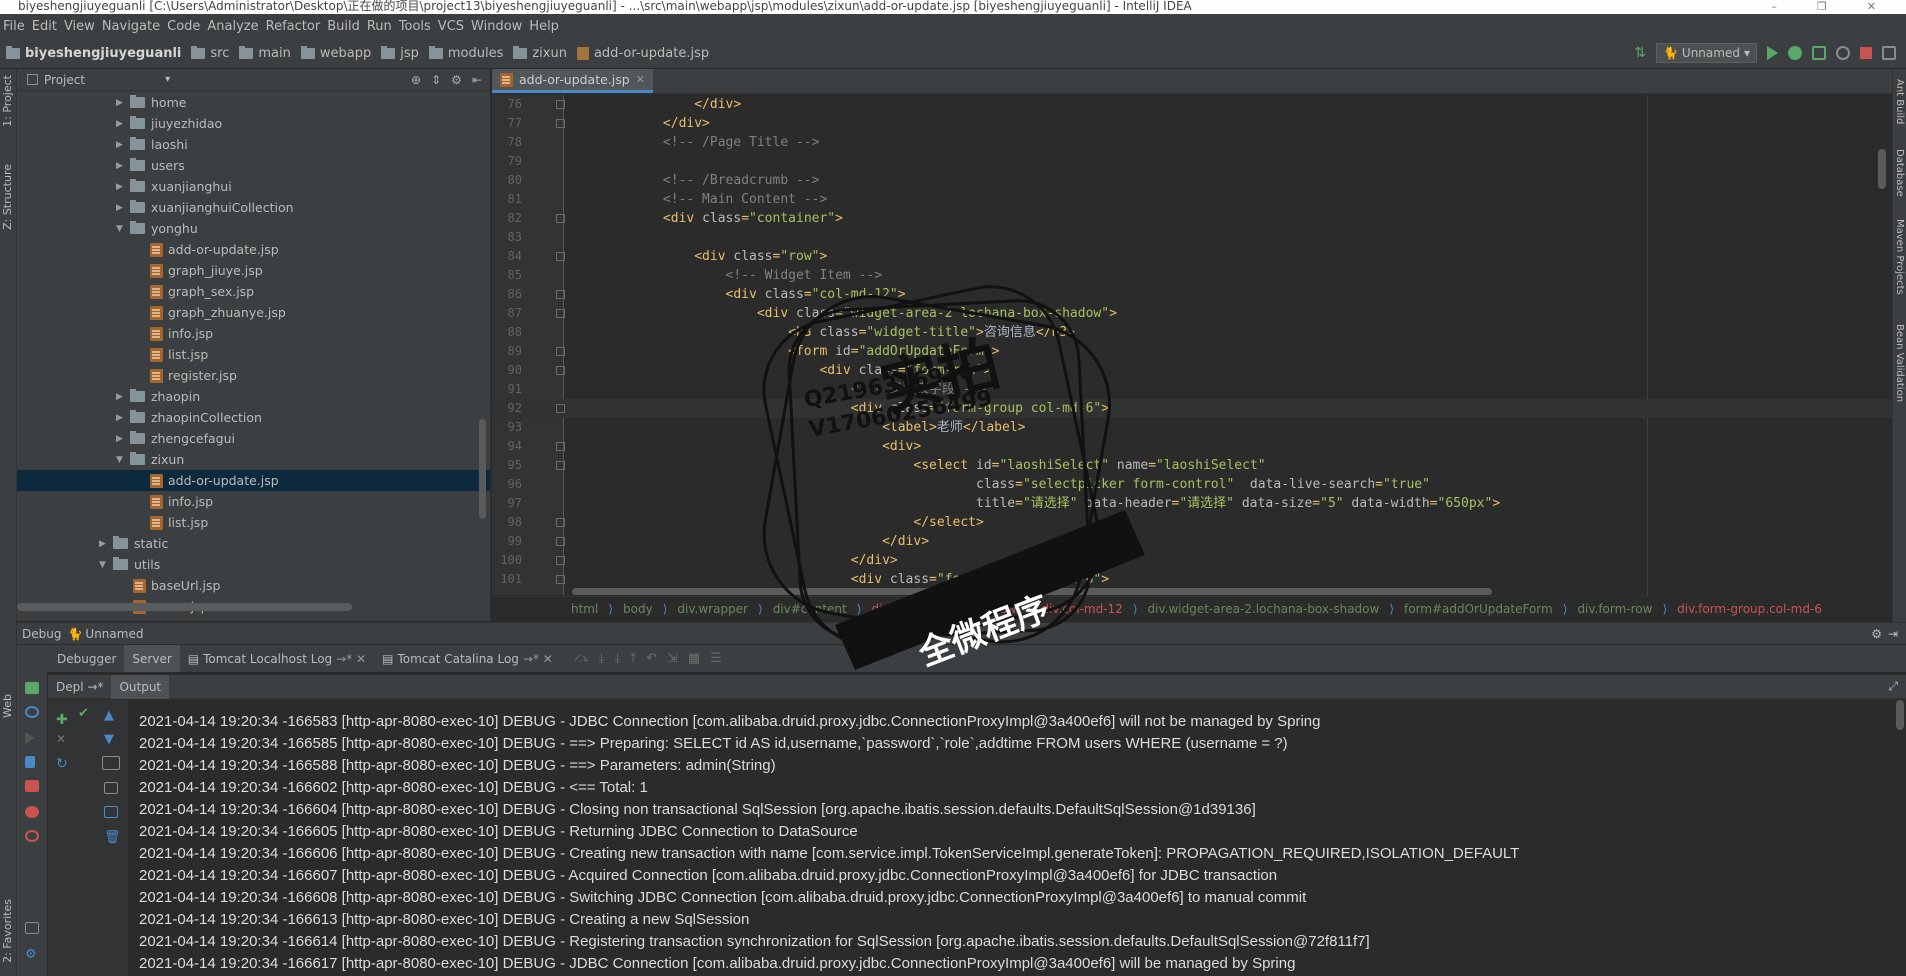 The width and height of the screenshot is (1906, 976). I want to click on code-line: 94 <div>, so click(1192, 446).